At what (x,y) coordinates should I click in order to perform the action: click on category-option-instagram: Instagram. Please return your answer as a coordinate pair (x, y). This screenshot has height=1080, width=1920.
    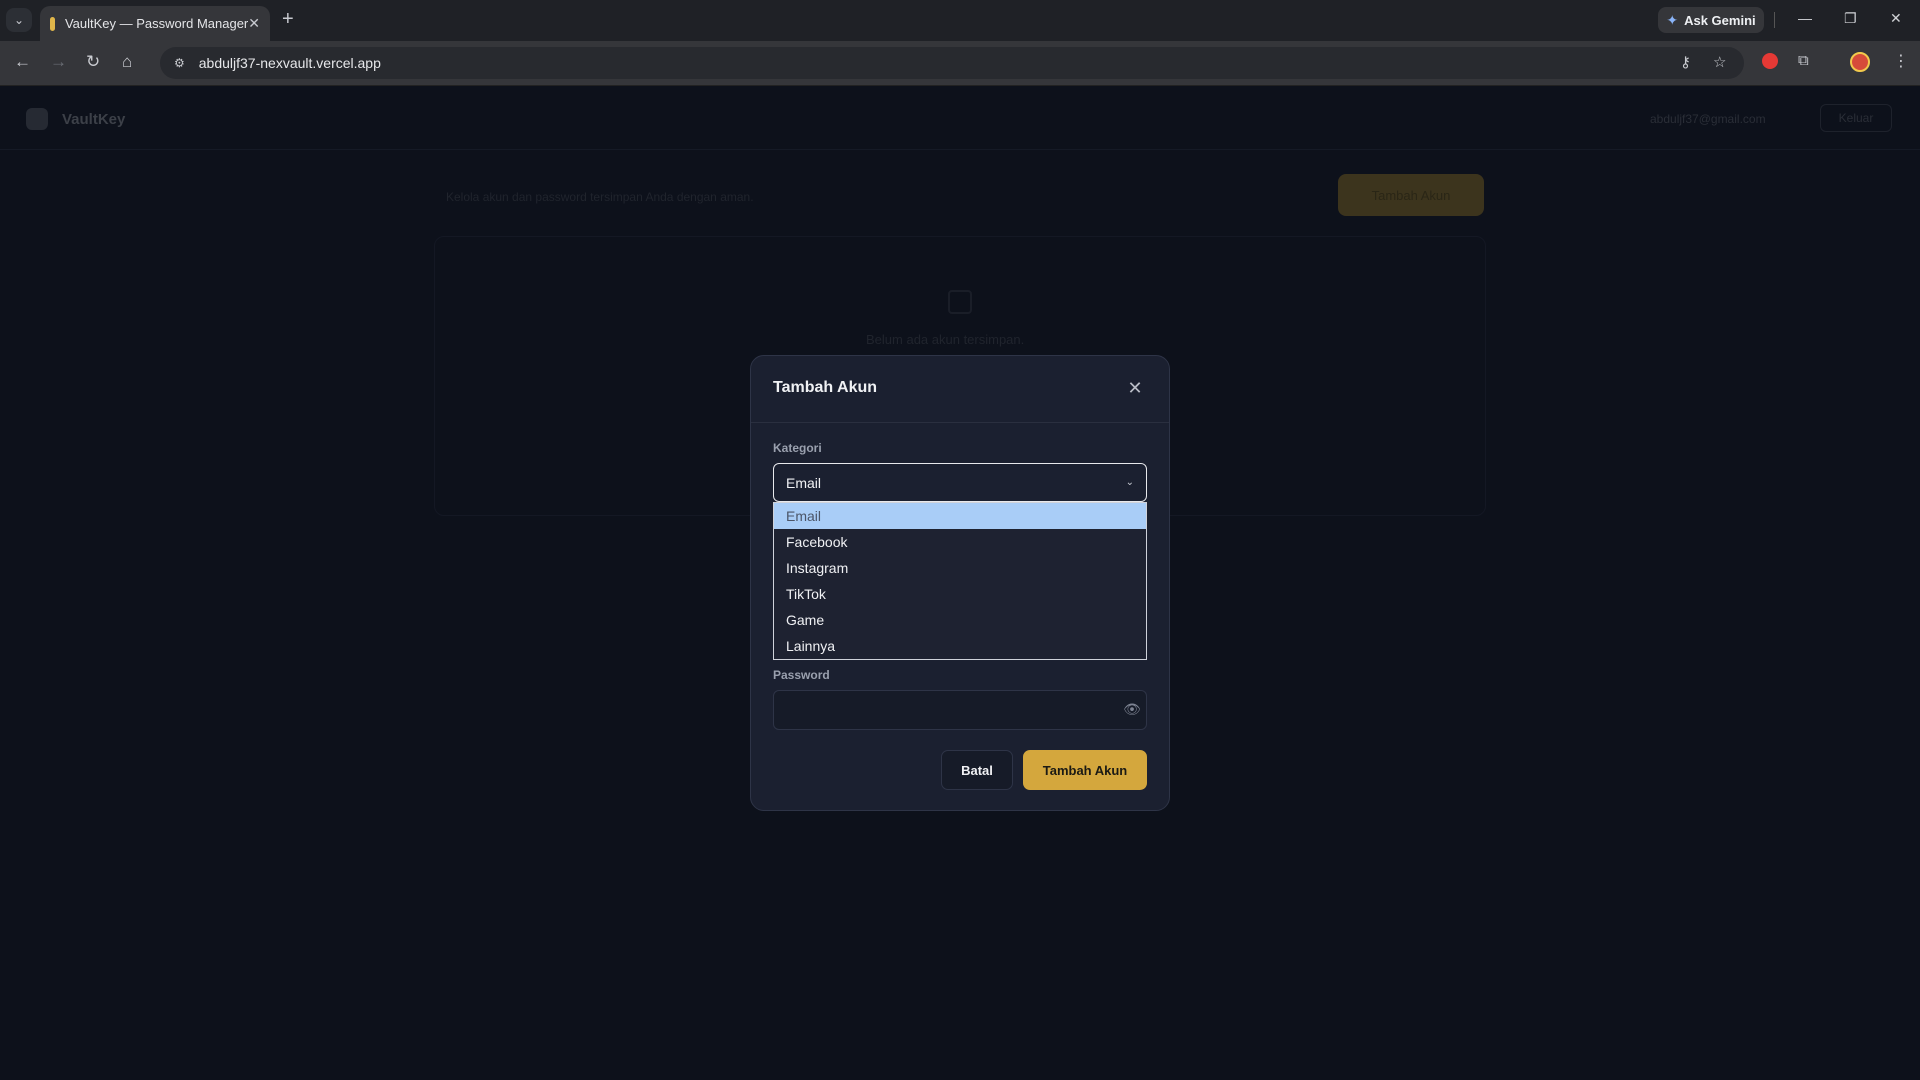
    Looking at the image, I should click on (960, 568).